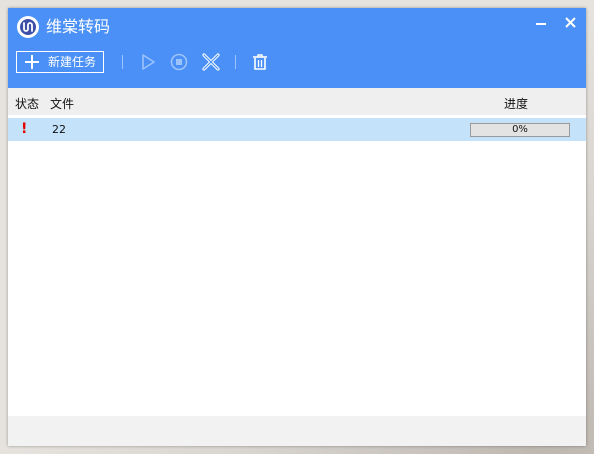 This screenshot has height=454, width=594. What do you see at coordinates (32, 62) in the screenshot?
I see `plus-icon` at bounding box center [32, 62].